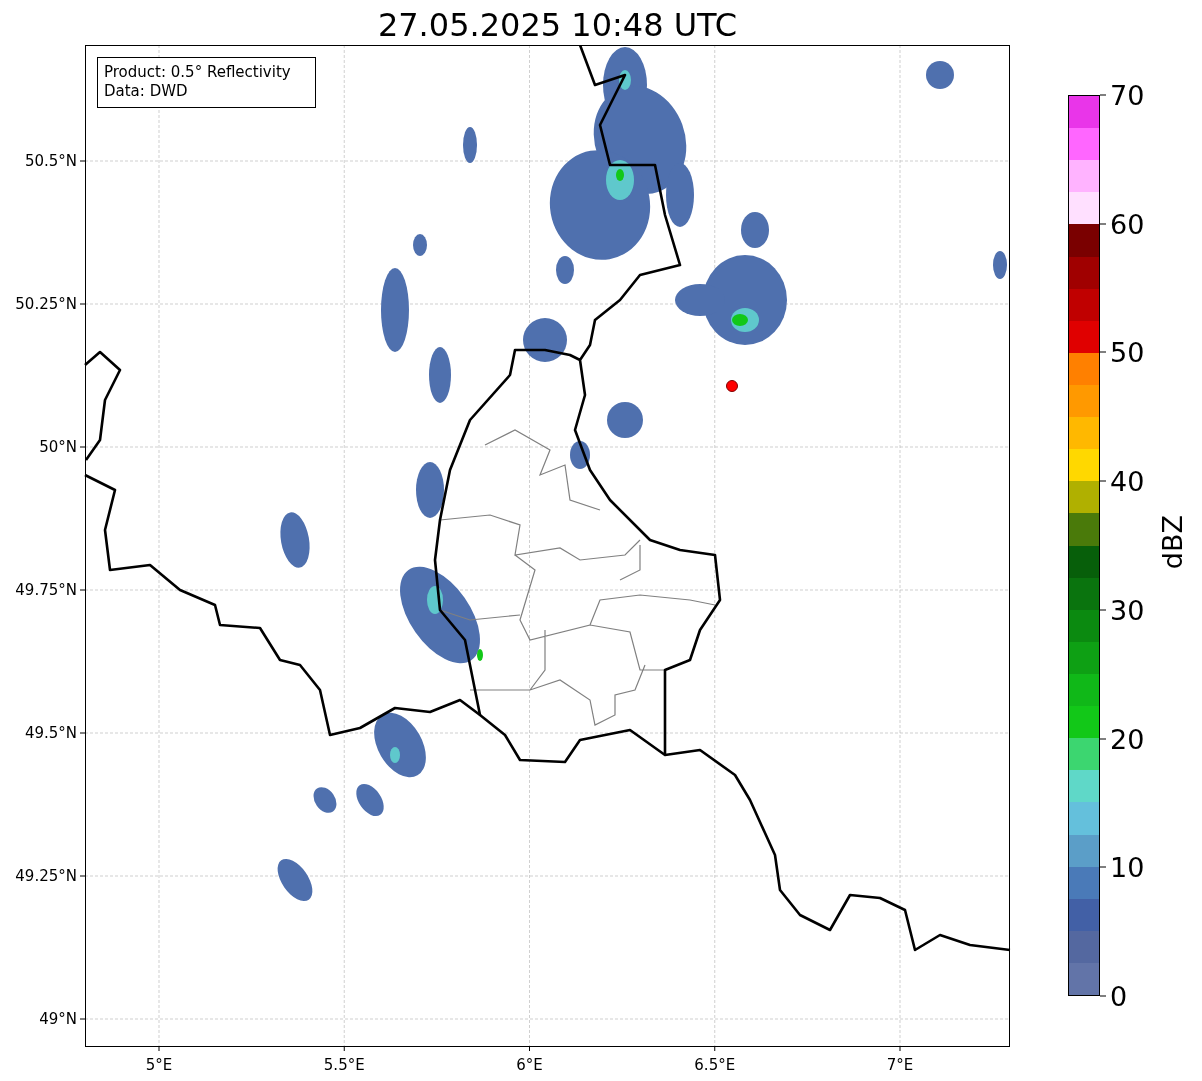  What do you see at coordinates (46, 876) in the screenshot?
I see `latitude-label: 49.25°N` at bounding box center [46, 876].